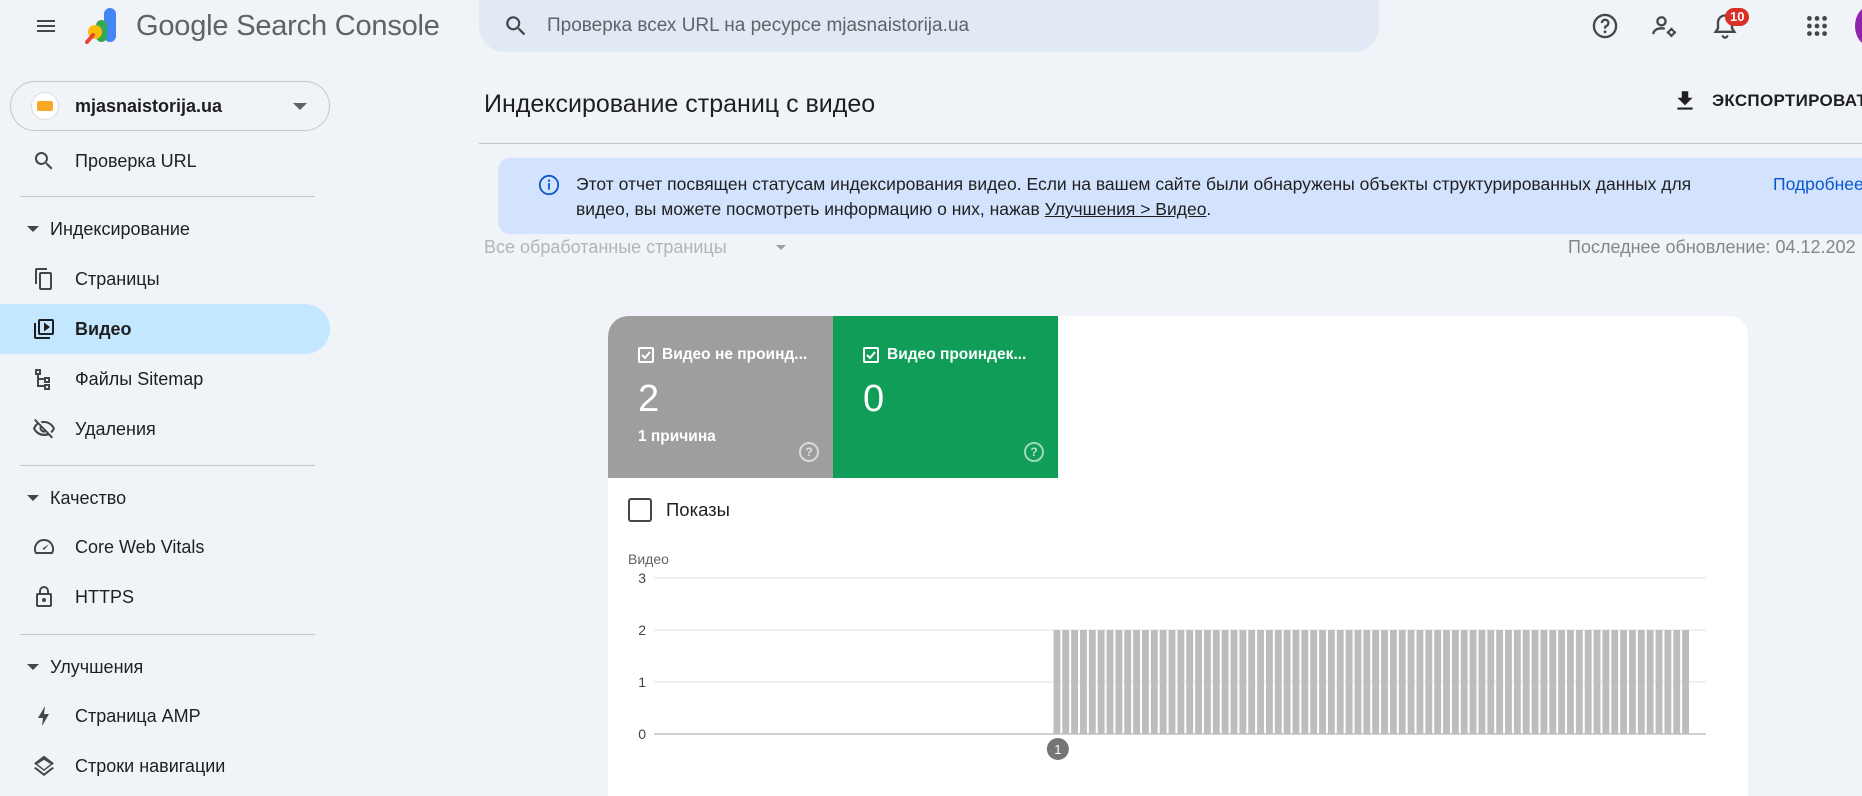 The width and height of the screenshot is (1862, 796). I want to click on tile-subtitle: 1 причина, so click(677, 436).